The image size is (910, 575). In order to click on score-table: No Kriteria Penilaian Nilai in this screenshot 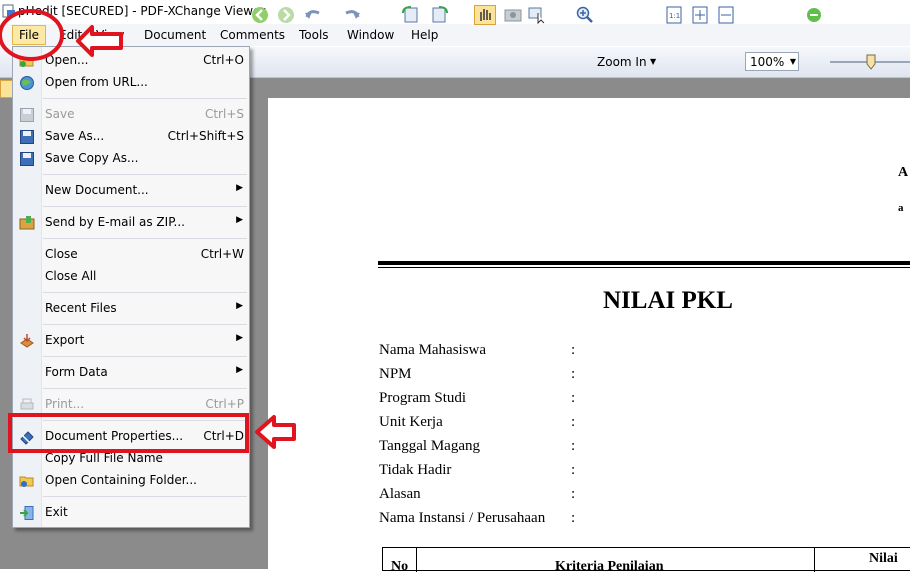, I will do `click(646, 560)`.